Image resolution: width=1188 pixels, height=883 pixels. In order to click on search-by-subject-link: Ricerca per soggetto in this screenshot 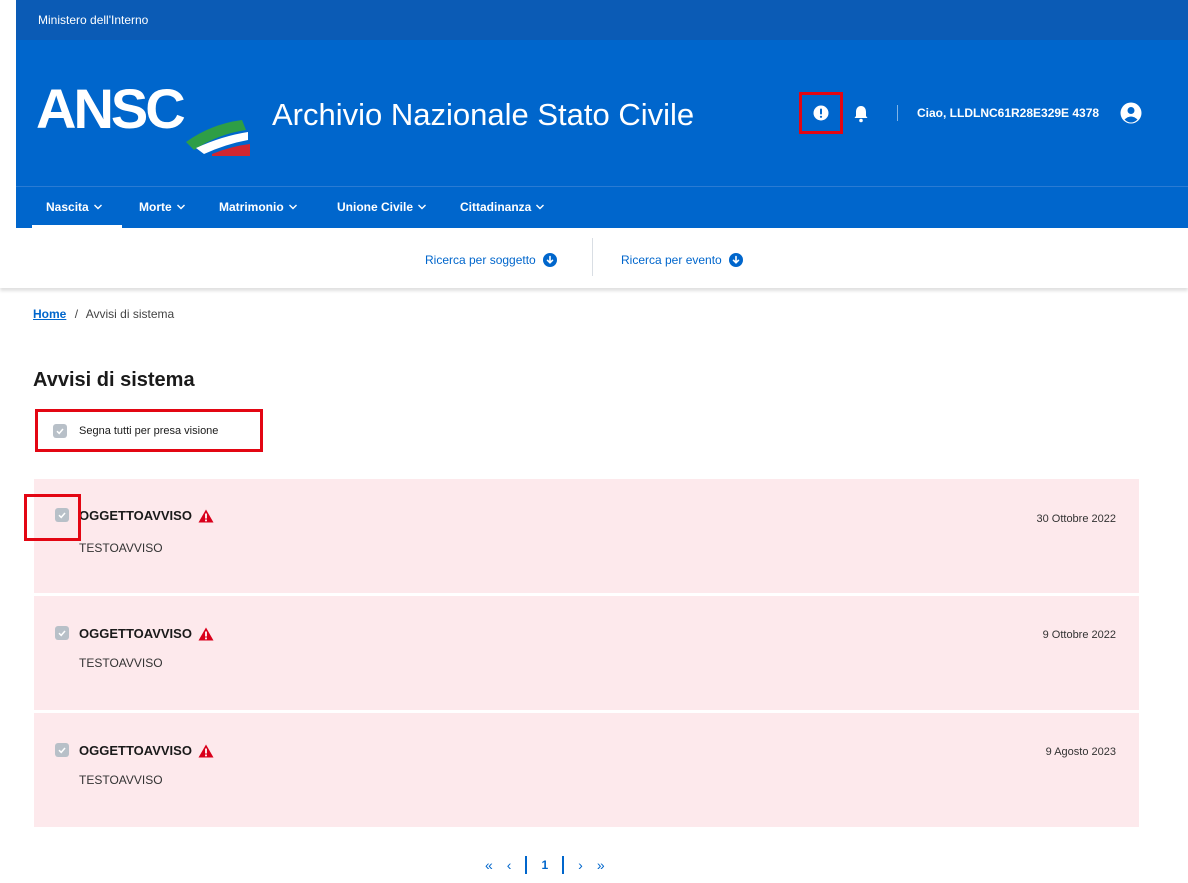, I will do `click(491, 260)`.